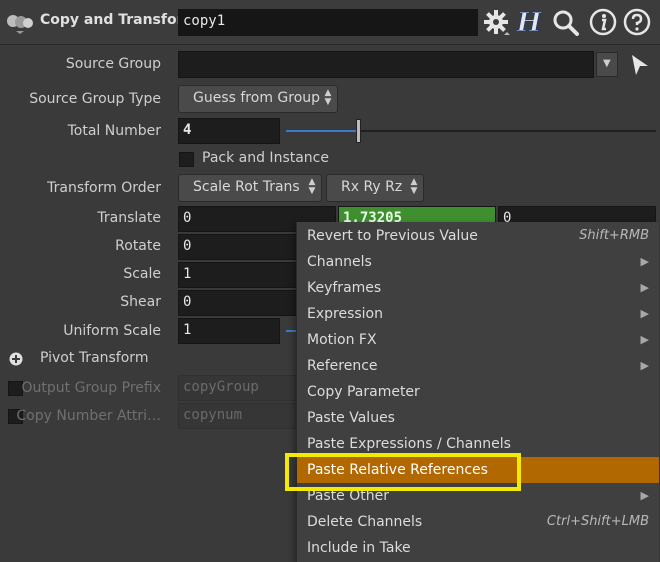  What do you see at coordinates (339, 262) in the screenshot?
I see `menu-item-label: Channels` at bounding box center [339, 262].